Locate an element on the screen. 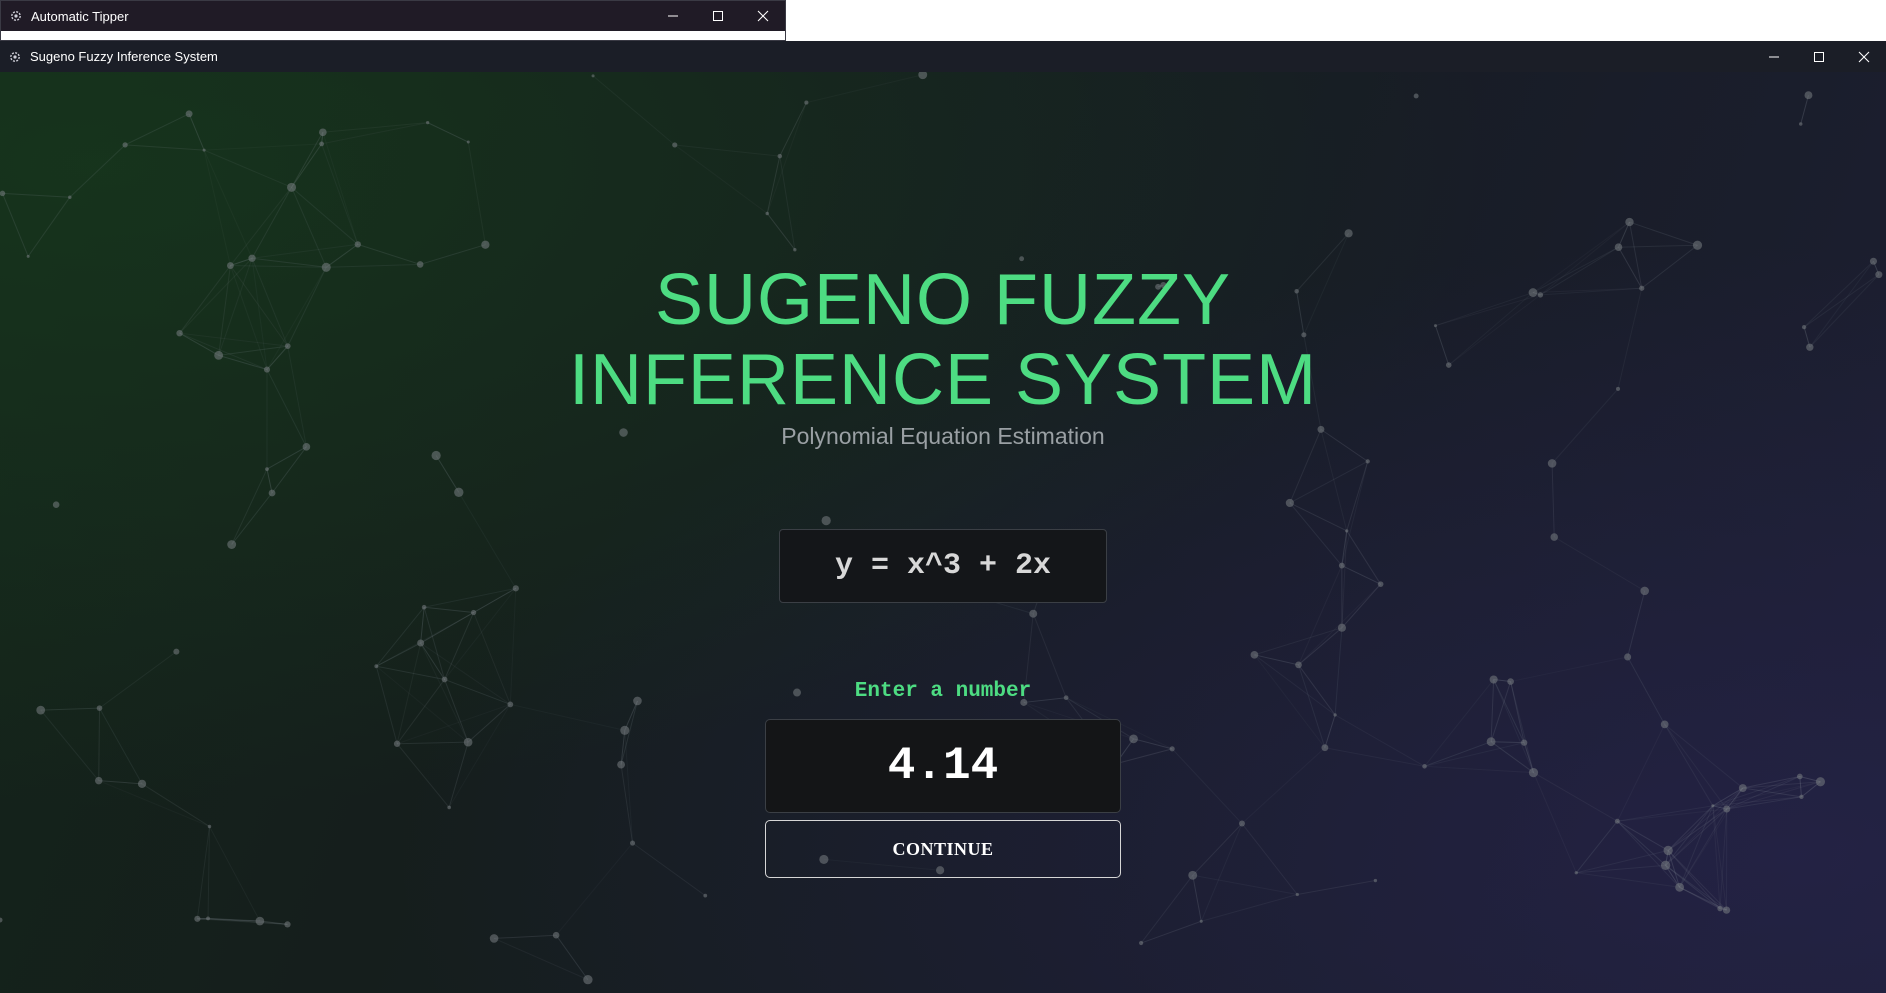 The image size is (1886, 993). window-title: Automatic Tipper is located at coordinates (80, 16).